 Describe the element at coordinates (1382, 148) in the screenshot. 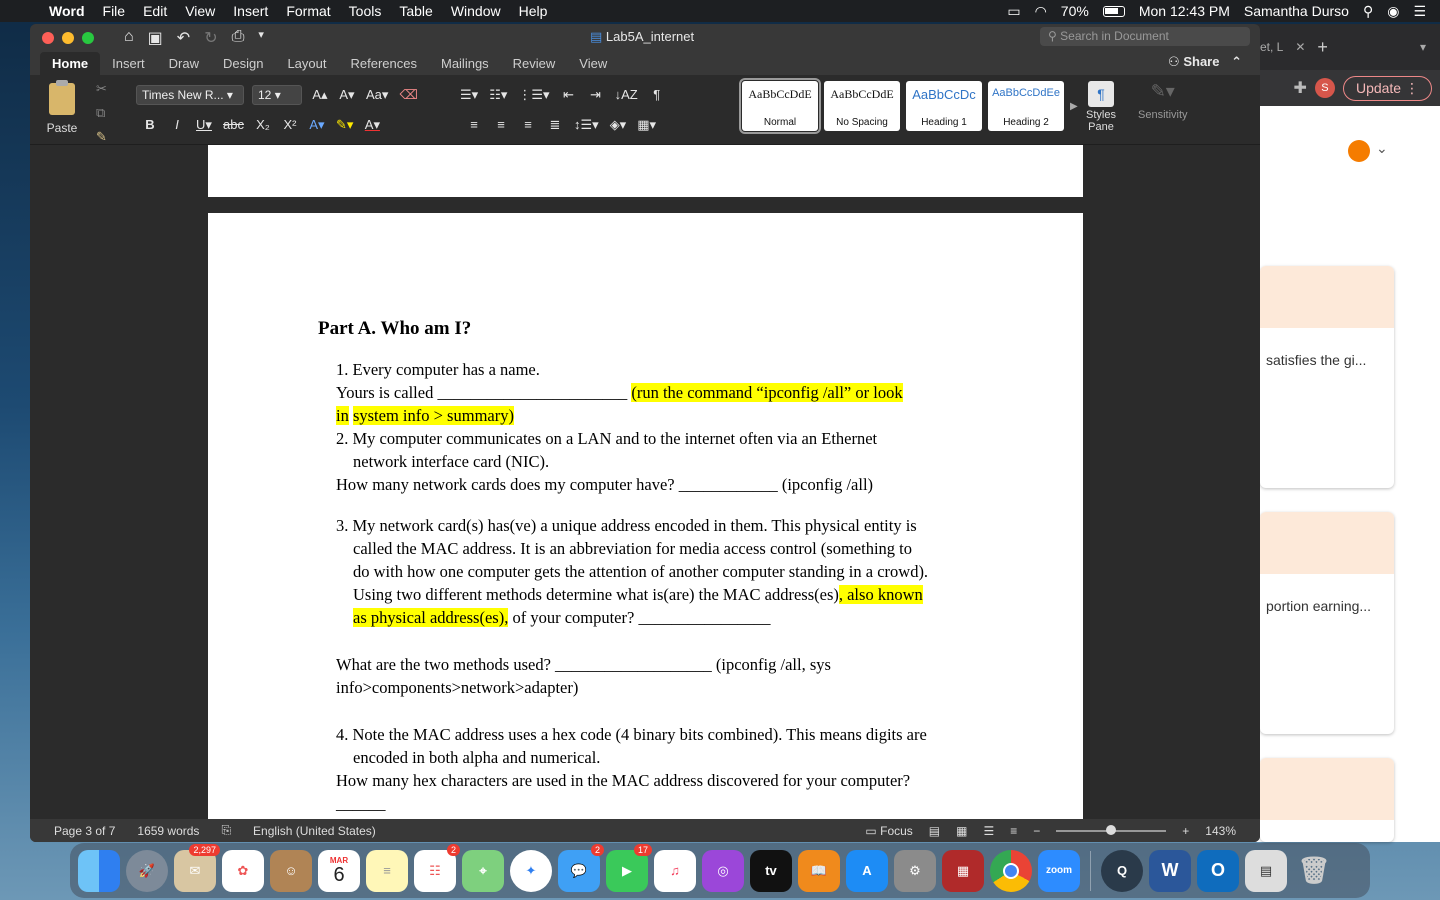

I see `chevron-down-icon: ⌄` at that location.